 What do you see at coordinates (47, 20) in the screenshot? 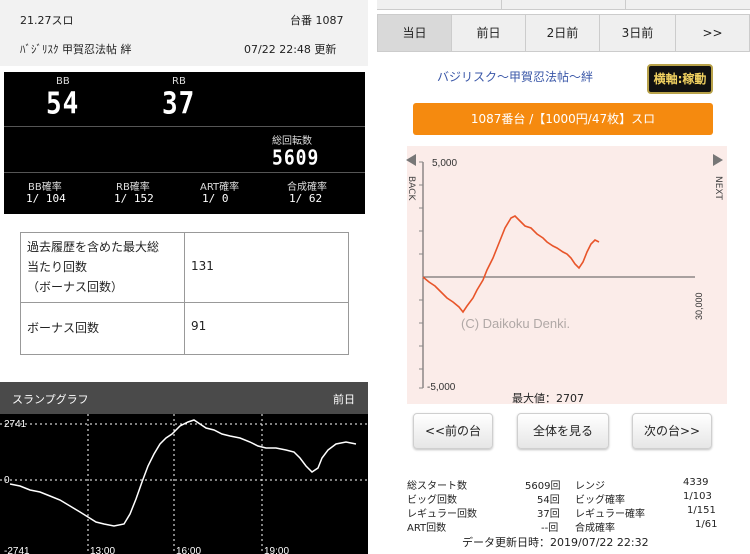
I see `rate-text: 21.27スロ` at bounding box center [47, 20].